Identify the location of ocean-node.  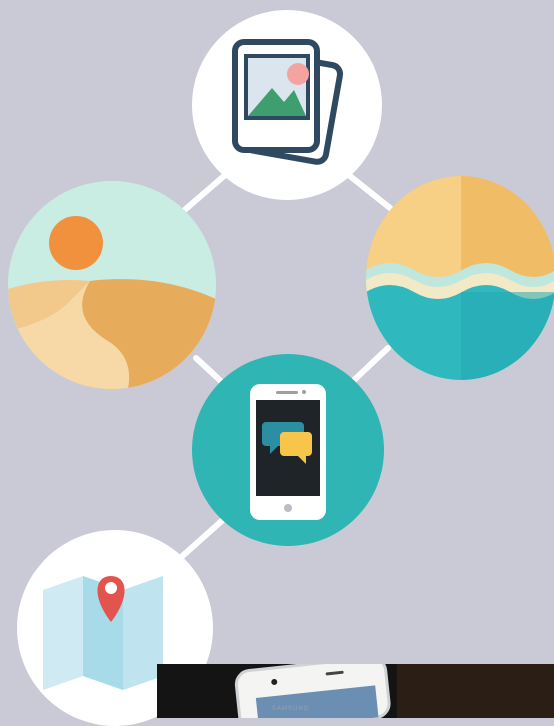
(460, 278).